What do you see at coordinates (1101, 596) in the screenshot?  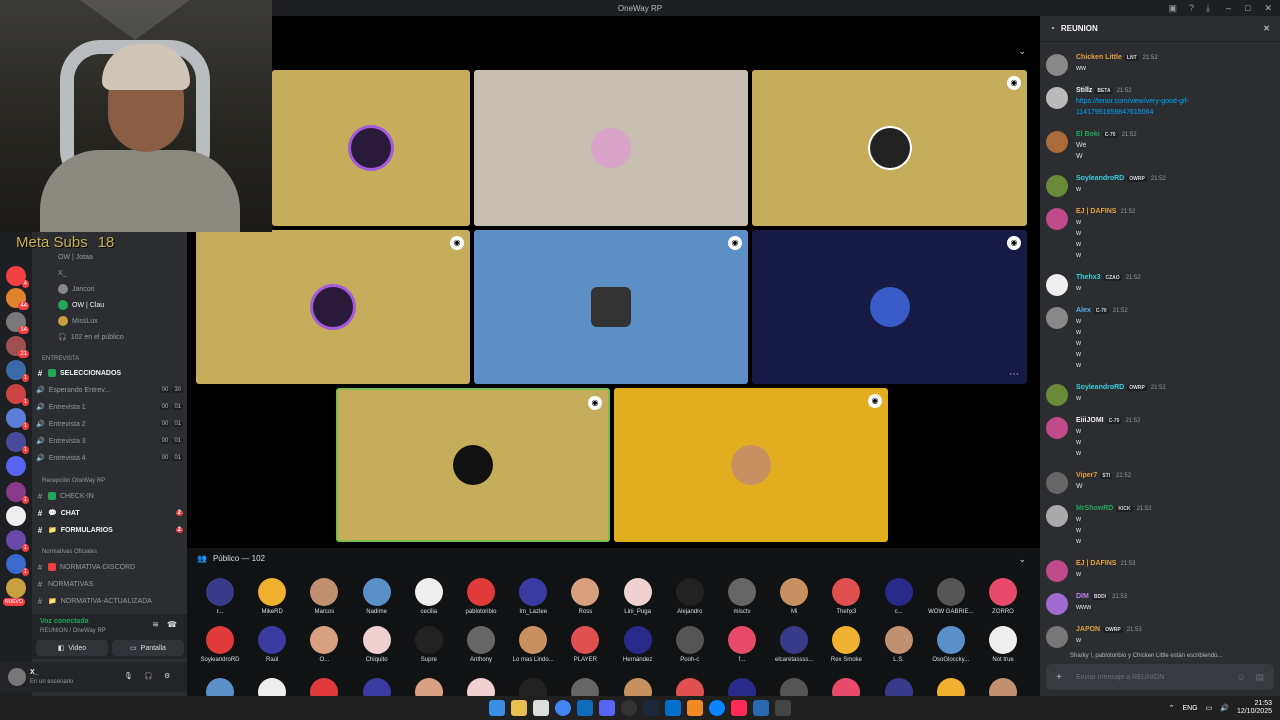 I see `chat-author: DIM BDDI 21:53` at bounding box center [1101, 596].